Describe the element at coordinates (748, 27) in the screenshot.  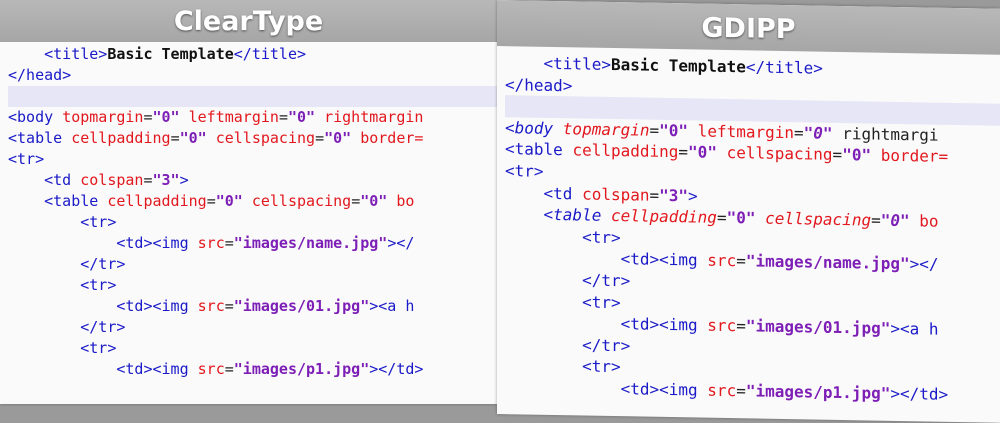
I see `panel-title: GDIPP` at that location.